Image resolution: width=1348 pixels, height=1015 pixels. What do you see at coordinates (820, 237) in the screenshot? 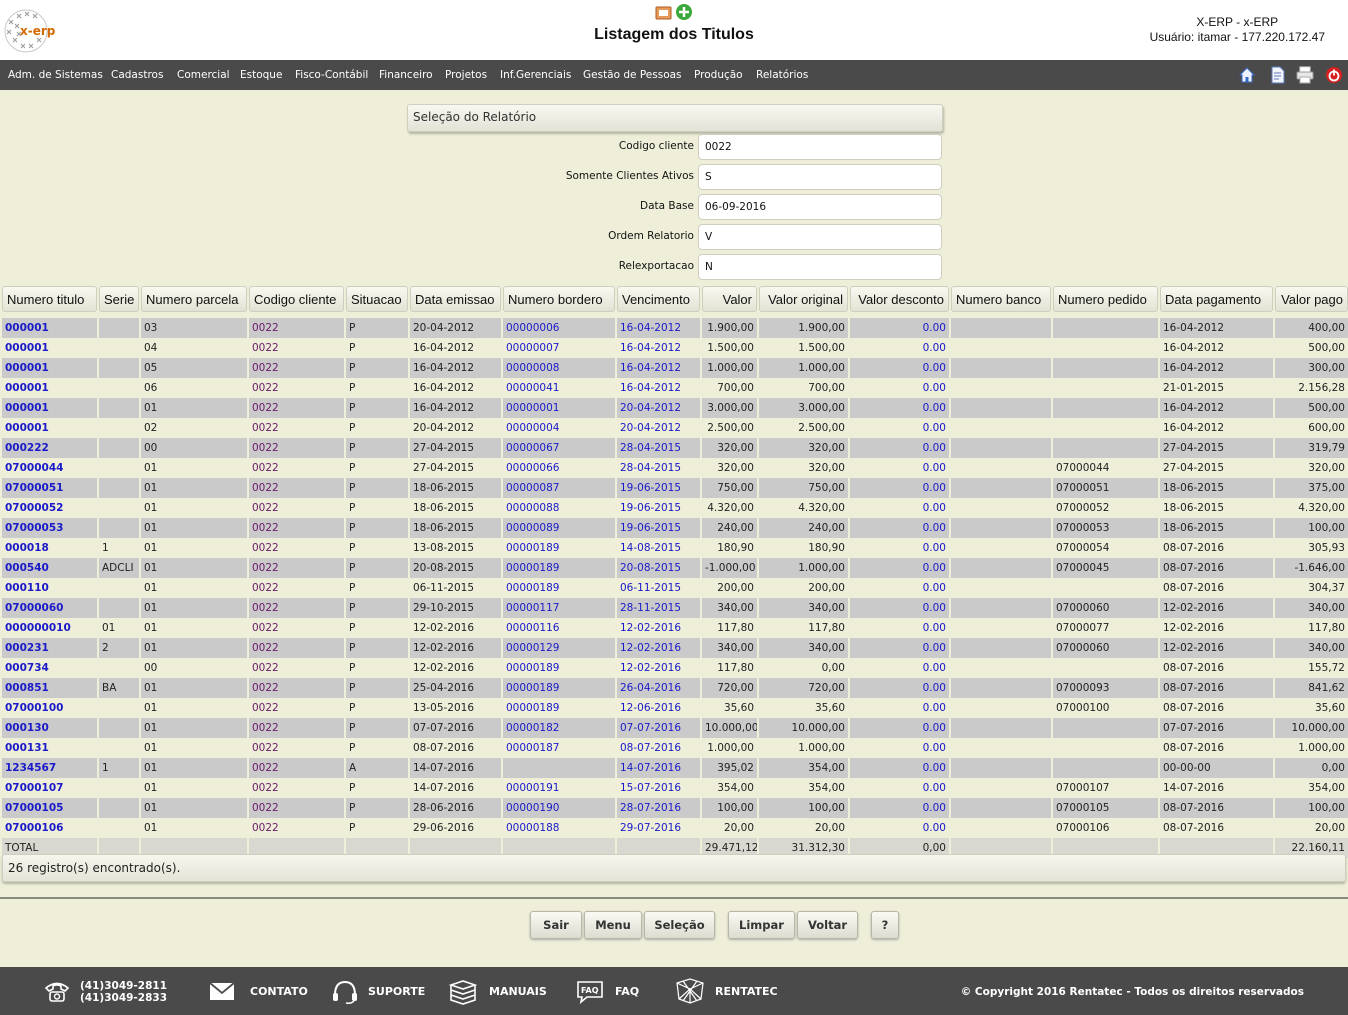
I see `input-ordem-relatorio: V` at bounding box center [820, 237].